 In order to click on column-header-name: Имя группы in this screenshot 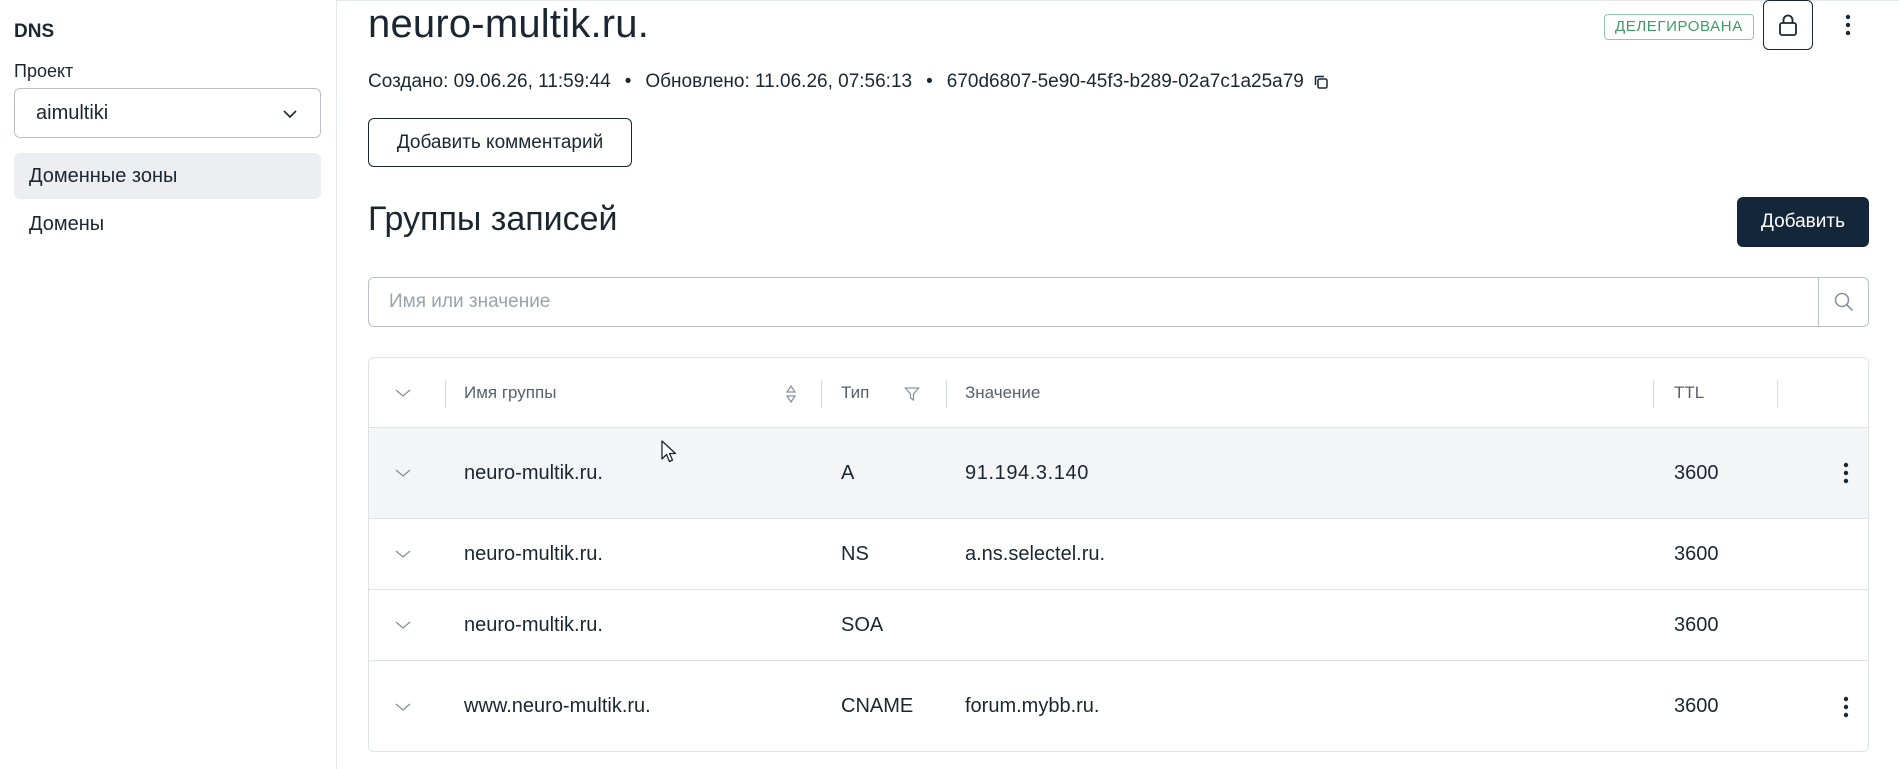, I will do `click(510, 393)`.